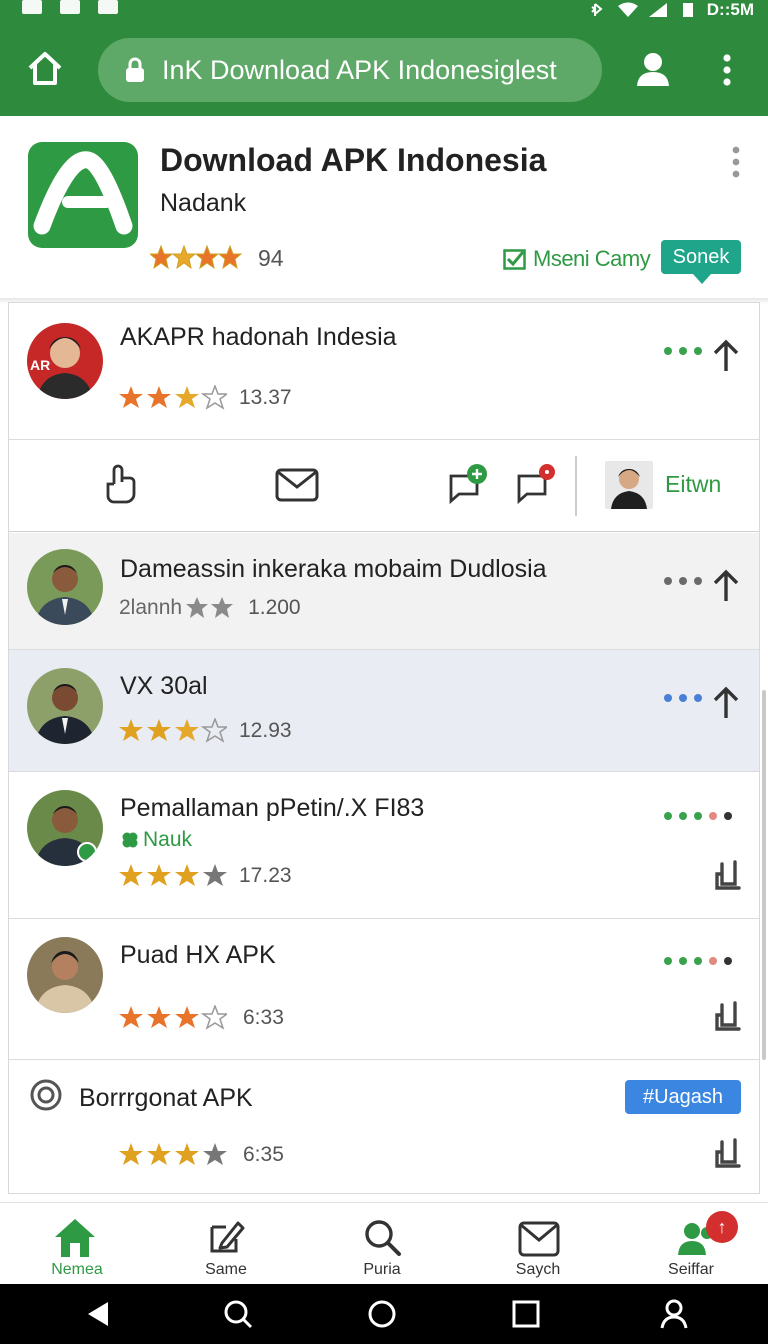 The height and width of the screenshot is (1344, 768). I want to click on url-text: InK Download APK Indonesiglest, so click(359, 69).